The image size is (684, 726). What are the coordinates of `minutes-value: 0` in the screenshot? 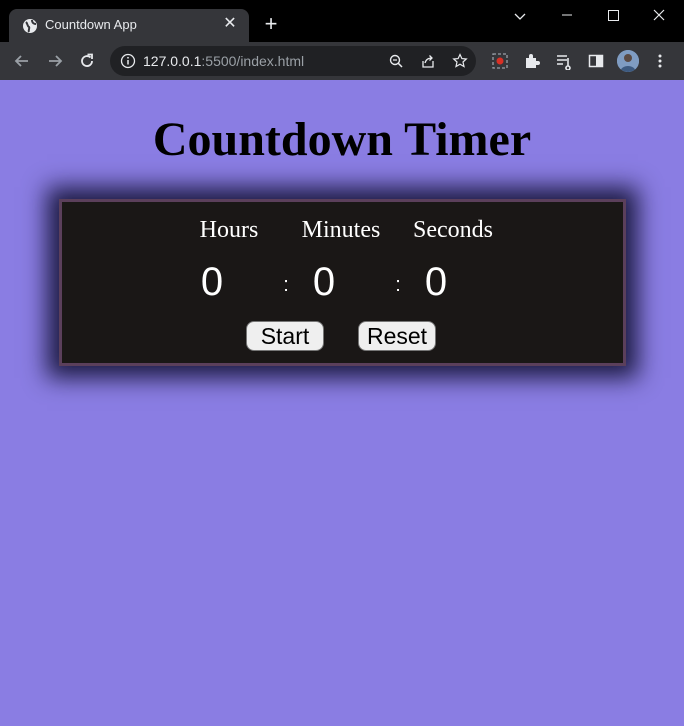 It's located at (324, 282).